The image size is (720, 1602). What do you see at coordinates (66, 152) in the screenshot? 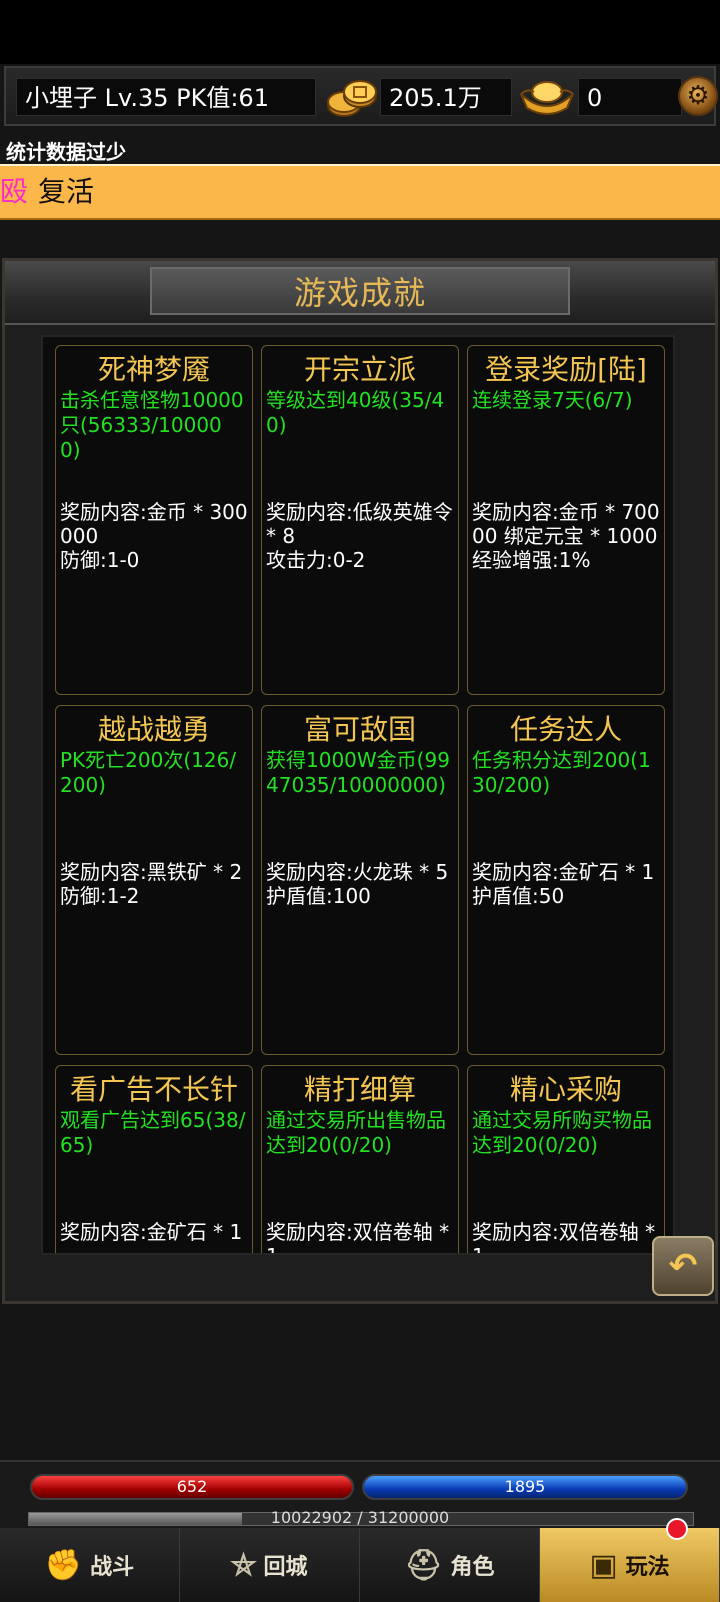
I see `stats-notice: 统计数据过少` at bounding box center [66, 152].